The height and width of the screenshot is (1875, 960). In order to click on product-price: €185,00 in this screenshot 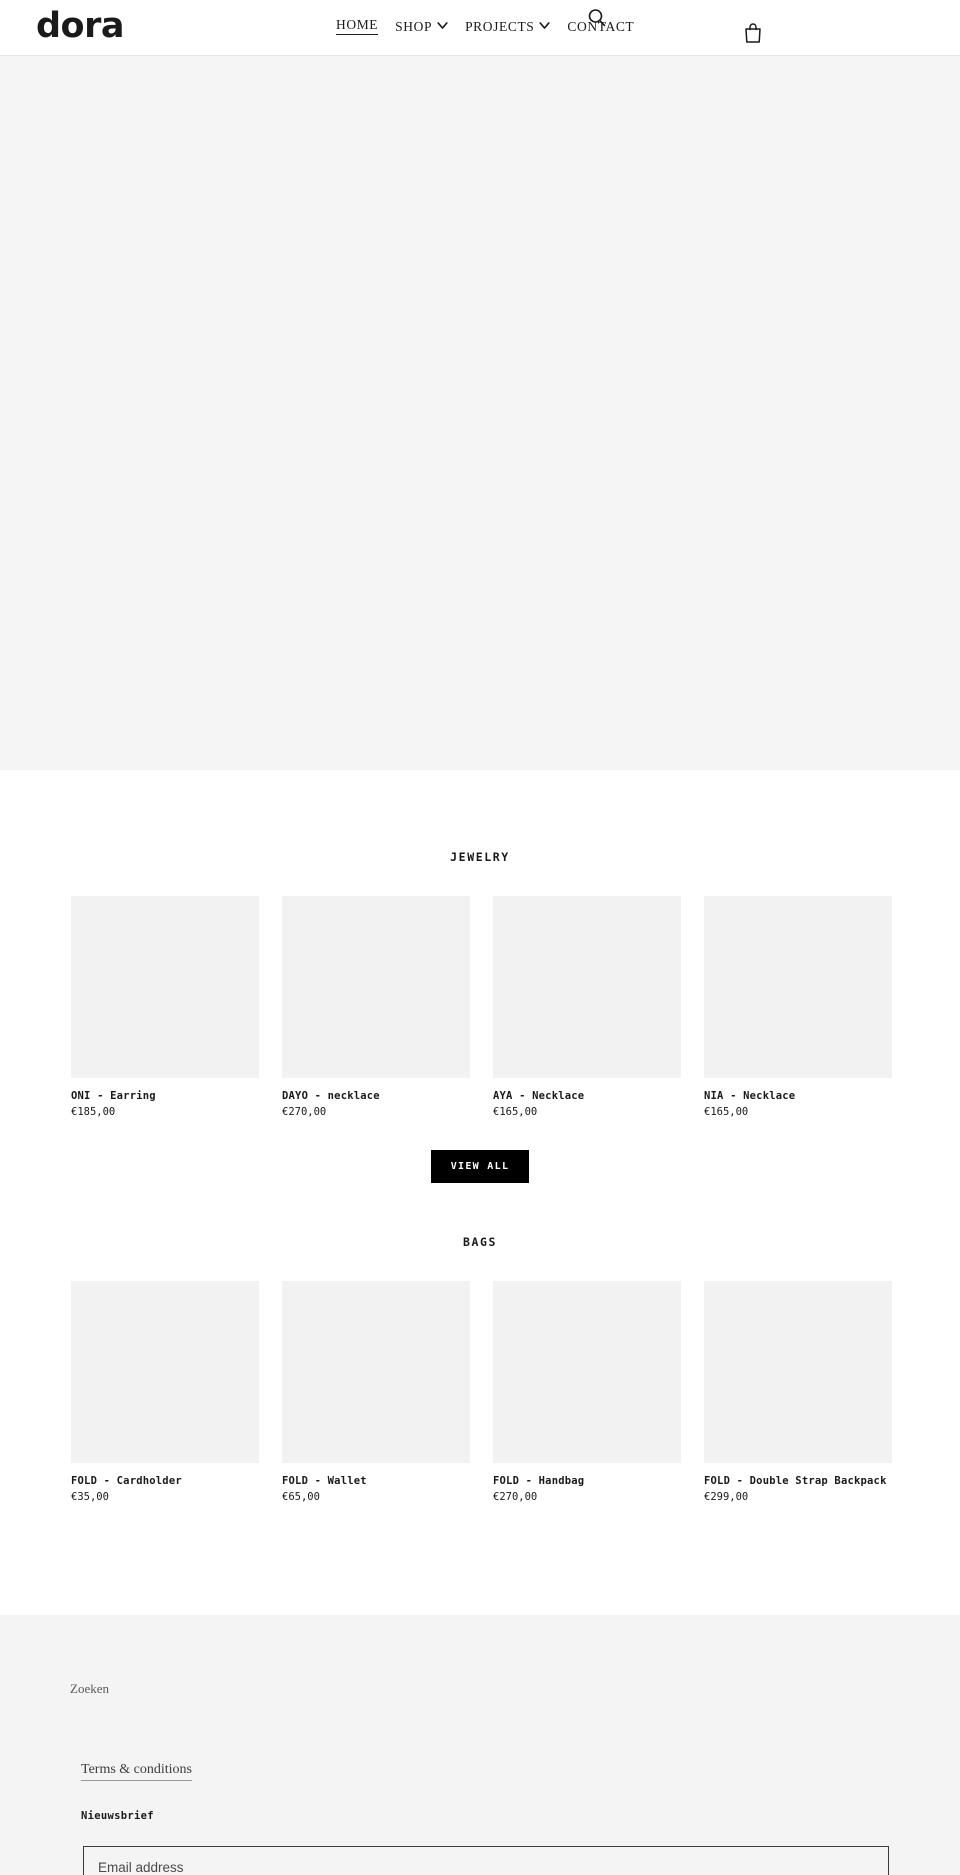, I will do `click(93, 1112)`.